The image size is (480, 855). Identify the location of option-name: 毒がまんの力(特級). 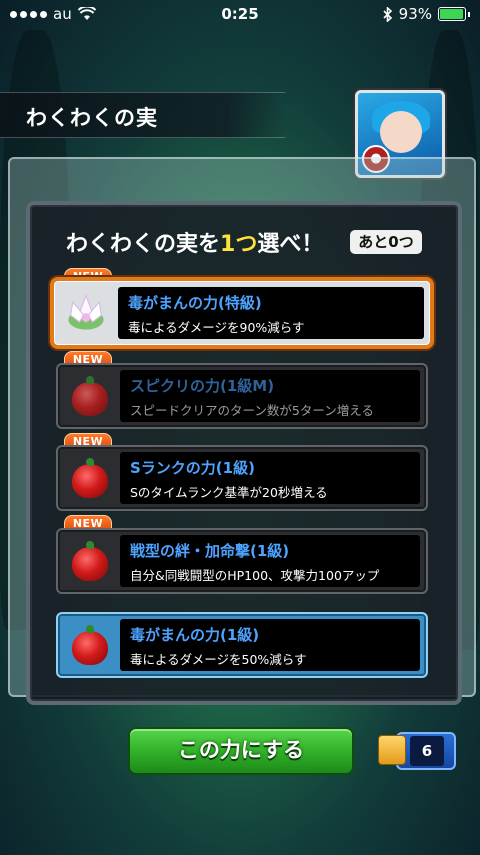
(195, 303).